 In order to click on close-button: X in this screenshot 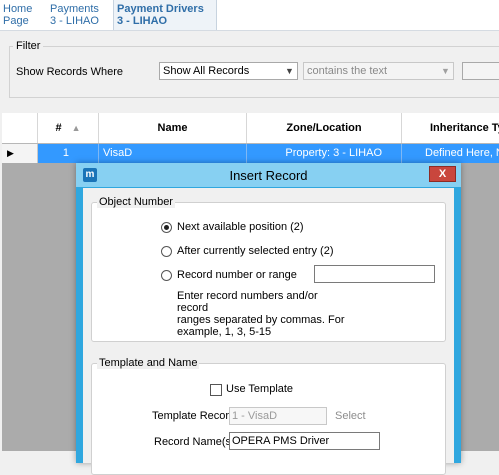, I will do `click(442, 174)`.